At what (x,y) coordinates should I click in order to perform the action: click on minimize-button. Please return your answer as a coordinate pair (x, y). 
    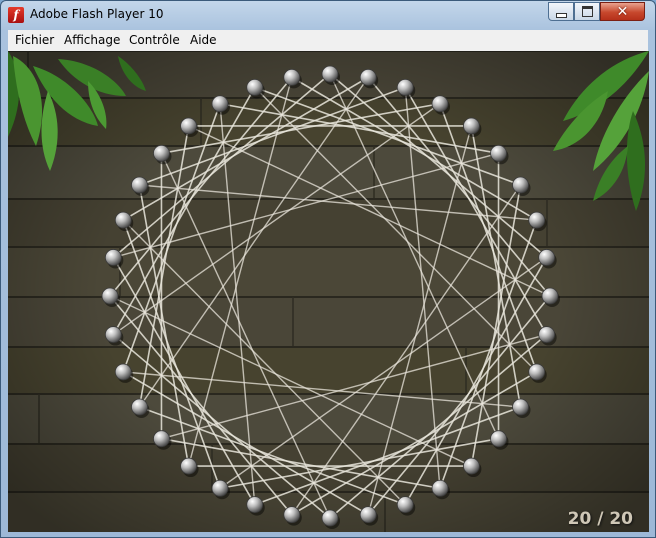
    Looking at the image, I should click on (561, 11).